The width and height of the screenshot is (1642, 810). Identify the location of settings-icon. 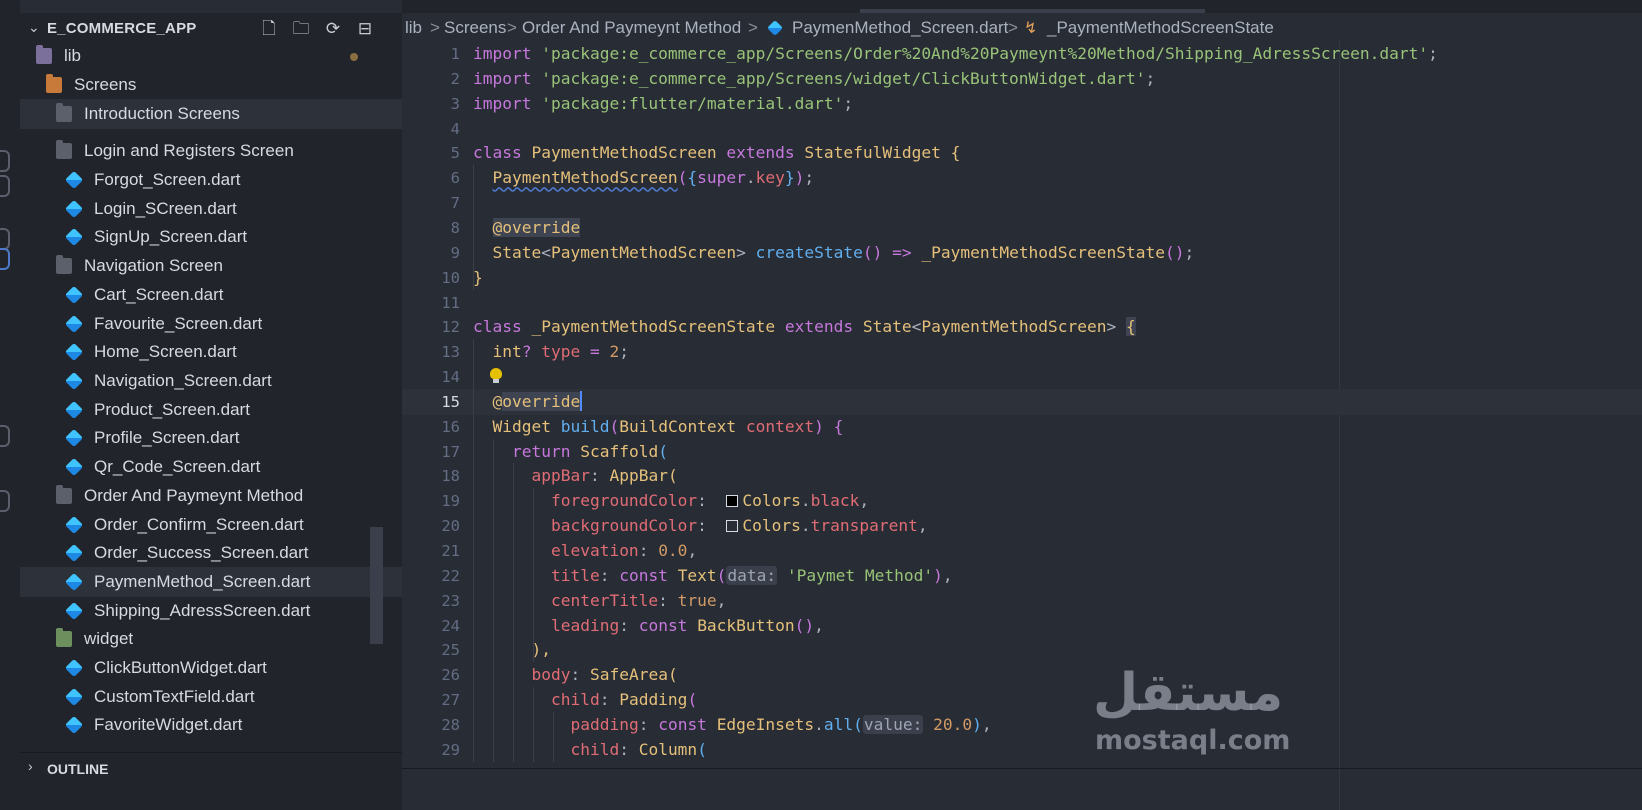
(5, 501).